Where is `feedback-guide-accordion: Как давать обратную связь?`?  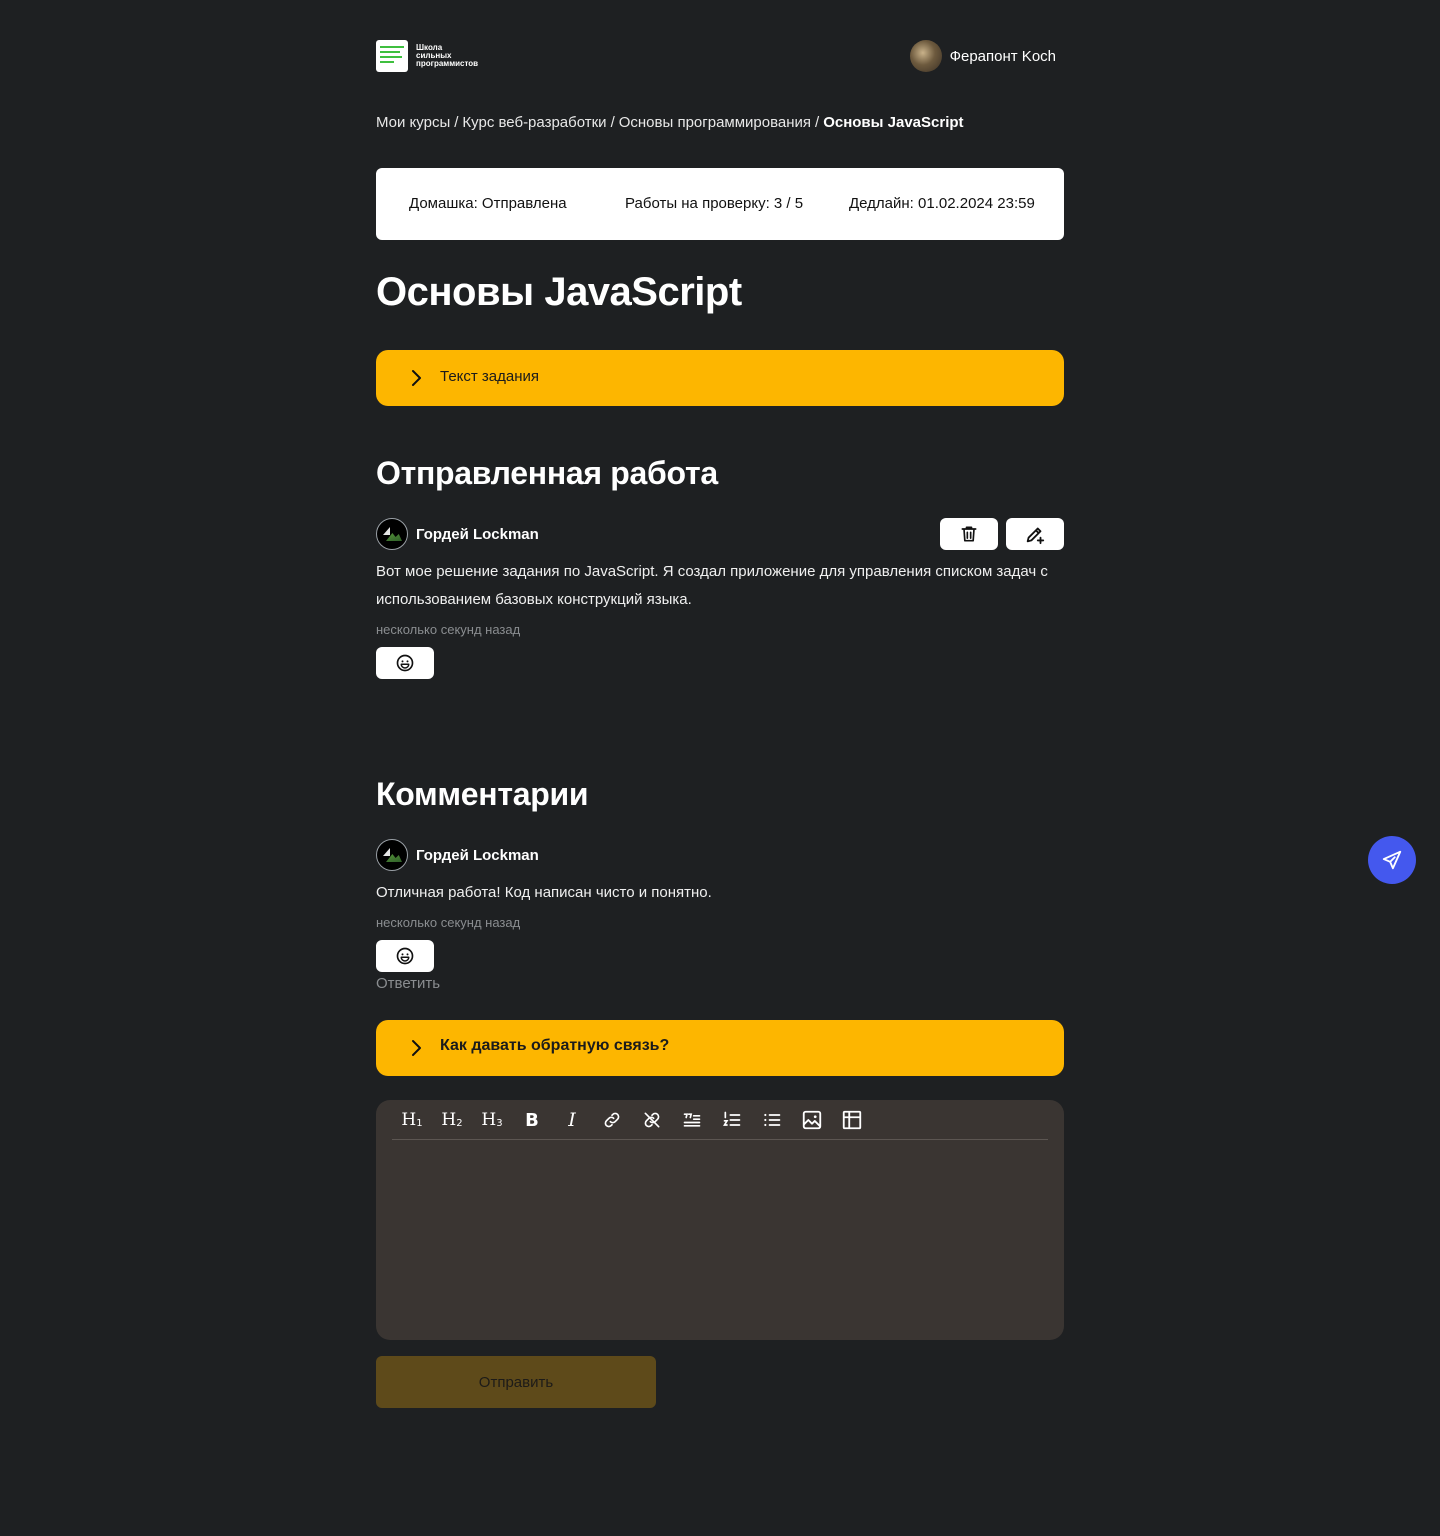 feedback-guide-accordion: Как давать обратную связь? is located at coordinates (720, 1048).